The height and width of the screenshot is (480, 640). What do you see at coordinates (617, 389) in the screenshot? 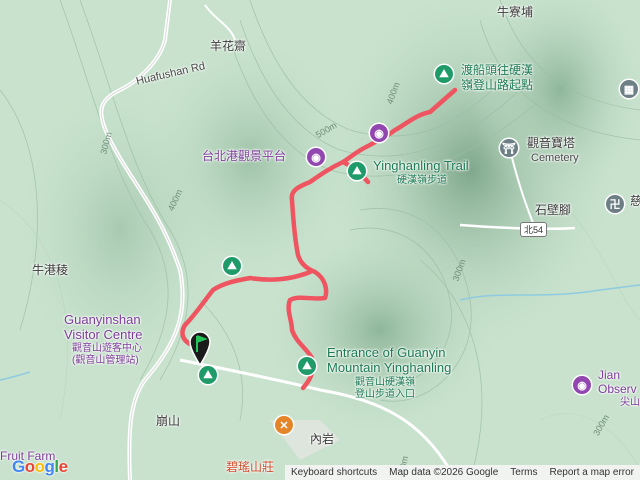
I see `place-label-observ-partial: Observ` at bounding box center [617, 389].